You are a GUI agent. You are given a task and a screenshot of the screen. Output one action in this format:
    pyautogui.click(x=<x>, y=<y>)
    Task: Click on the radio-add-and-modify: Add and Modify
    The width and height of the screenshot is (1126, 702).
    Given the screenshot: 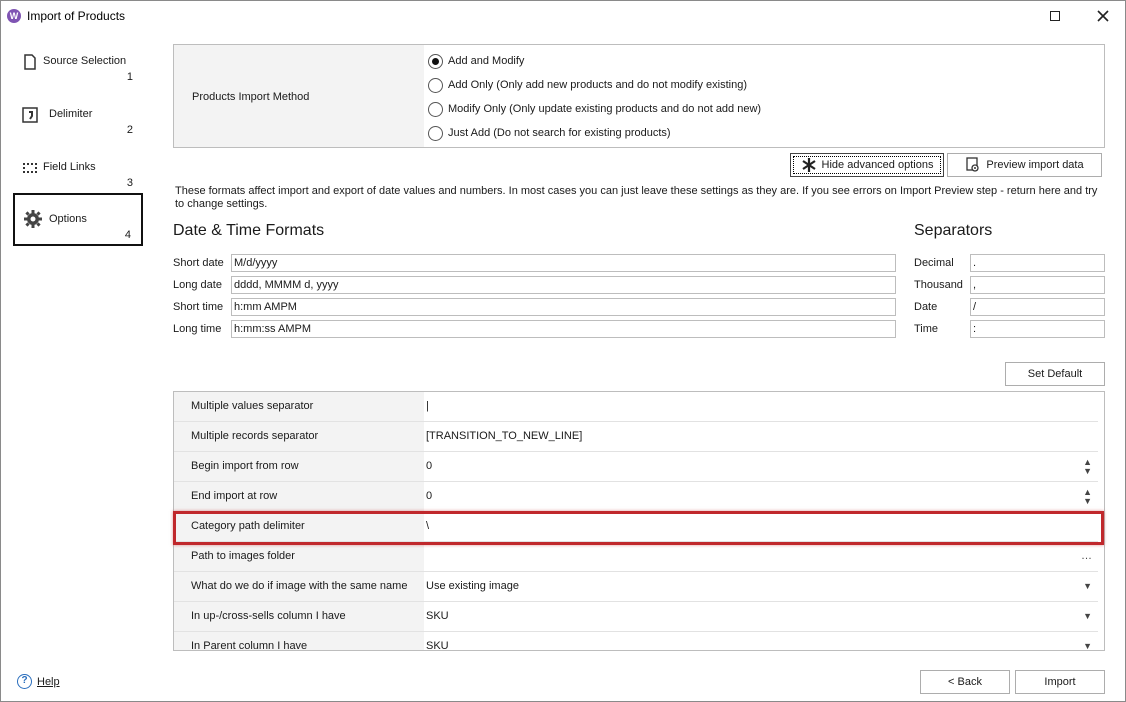 What is the action you would take?
    pyautogui.click(x=476, y=61)
    